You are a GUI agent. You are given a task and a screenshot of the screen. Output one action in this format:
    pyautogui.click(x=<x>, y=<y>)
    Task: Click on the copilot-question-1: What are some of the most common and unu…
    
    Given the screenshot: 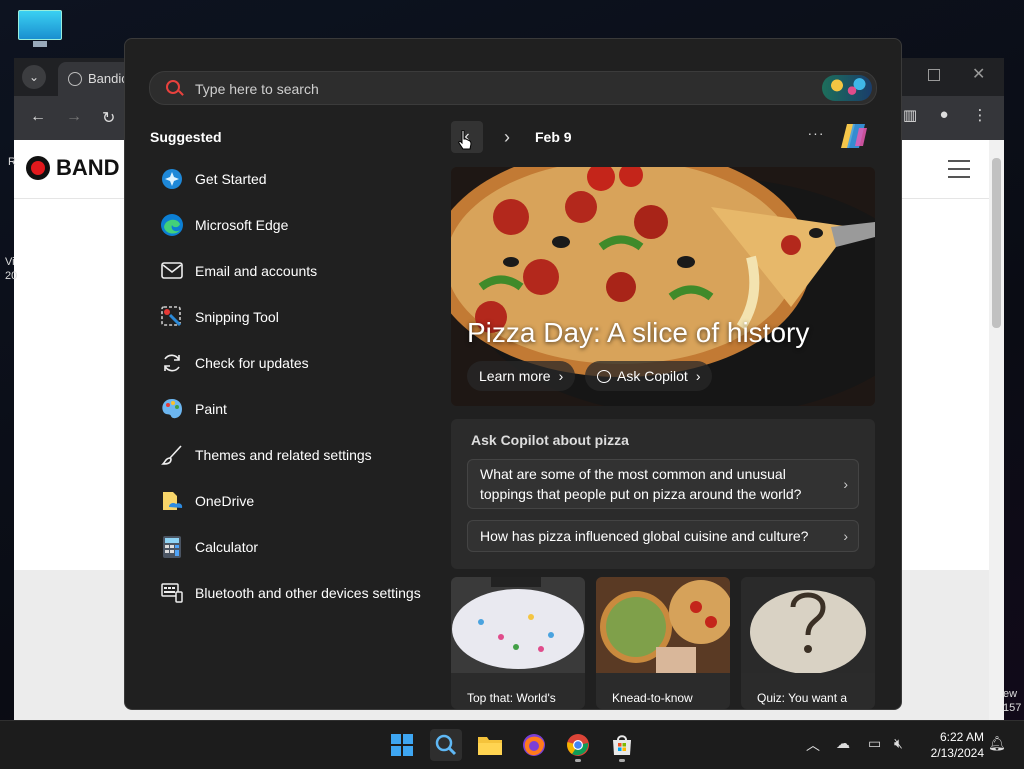 What is the action you would take?
    pyautogui.click(x=663, y=484)
    